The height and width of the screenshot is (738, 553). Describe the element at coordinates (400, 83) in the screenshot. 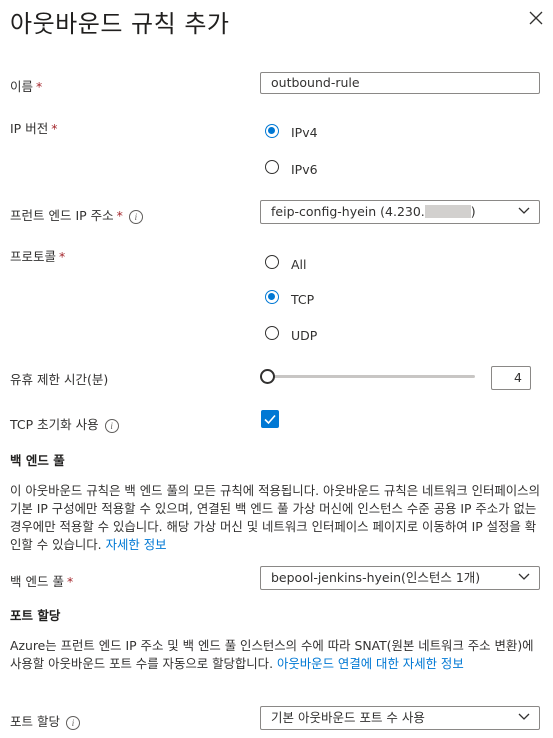

I see `name-input: outbound-rule` at that location.